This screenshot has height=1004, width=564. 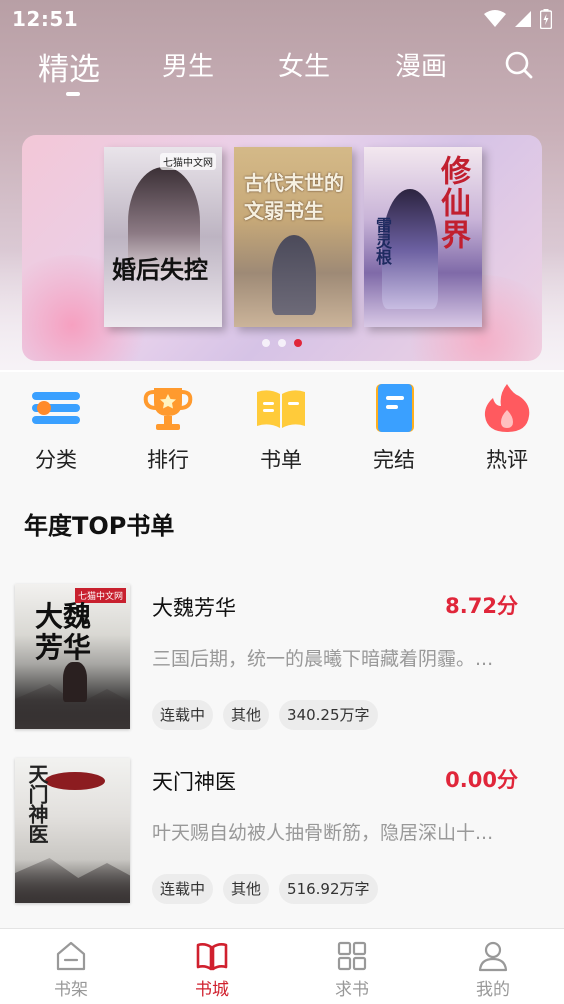 What do you see at coordinates (507, 460) in the screenshot?
I see `quick-nav-label: 热评` at bounding box center [507, 460].